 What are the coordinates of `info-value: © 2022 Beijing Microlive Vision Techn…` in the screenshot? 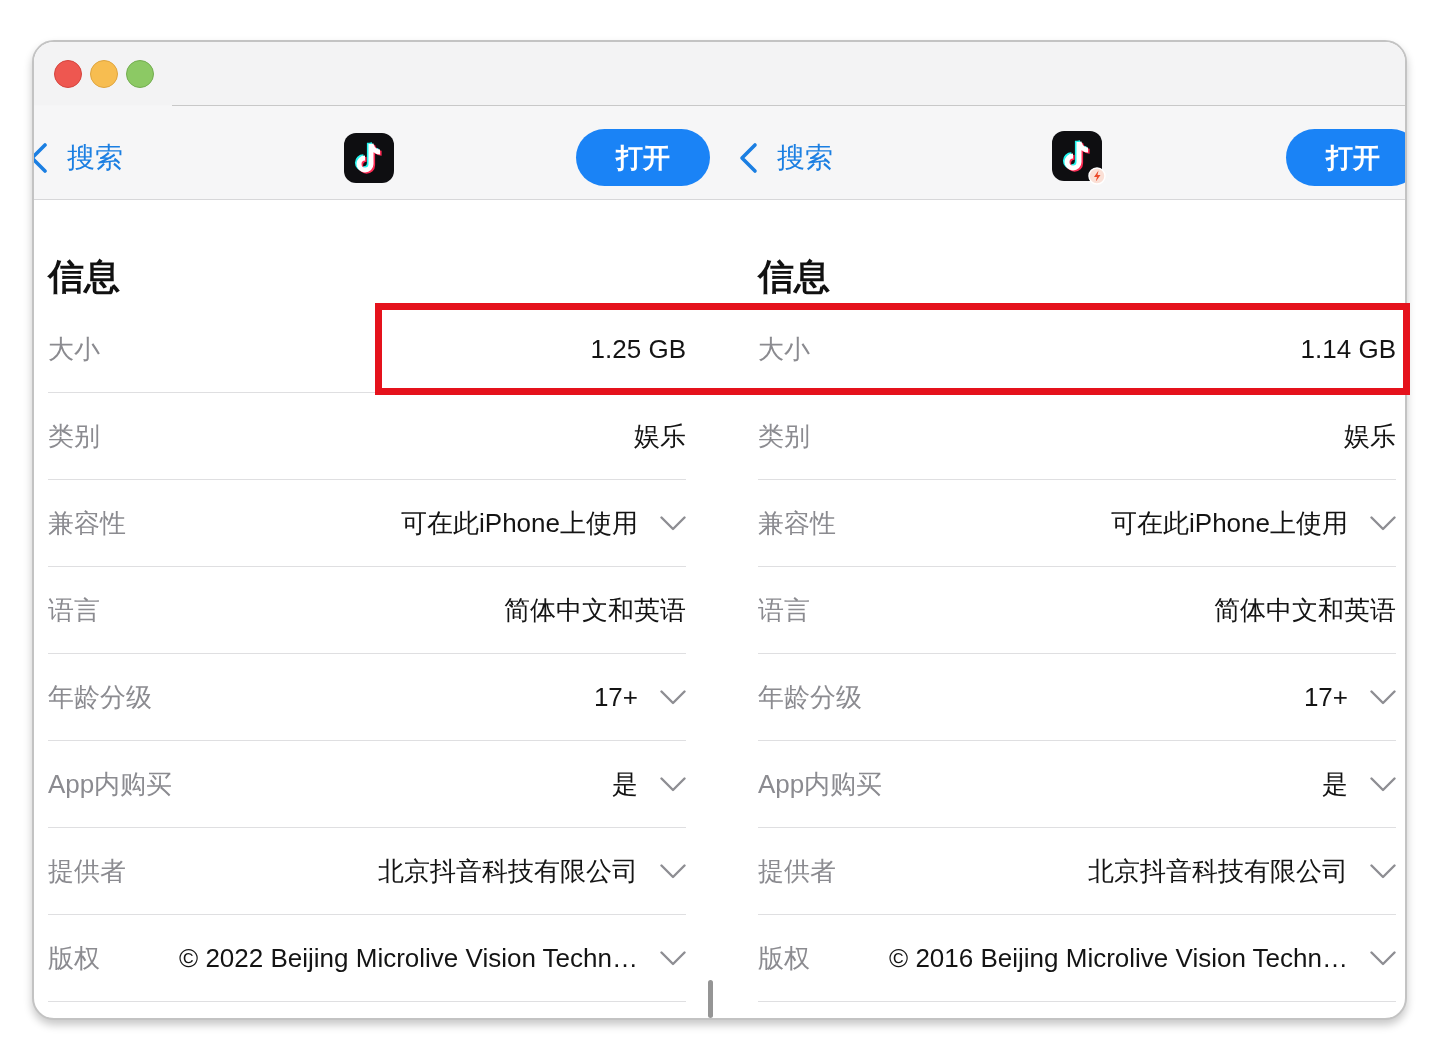 It's located at (408, 958).